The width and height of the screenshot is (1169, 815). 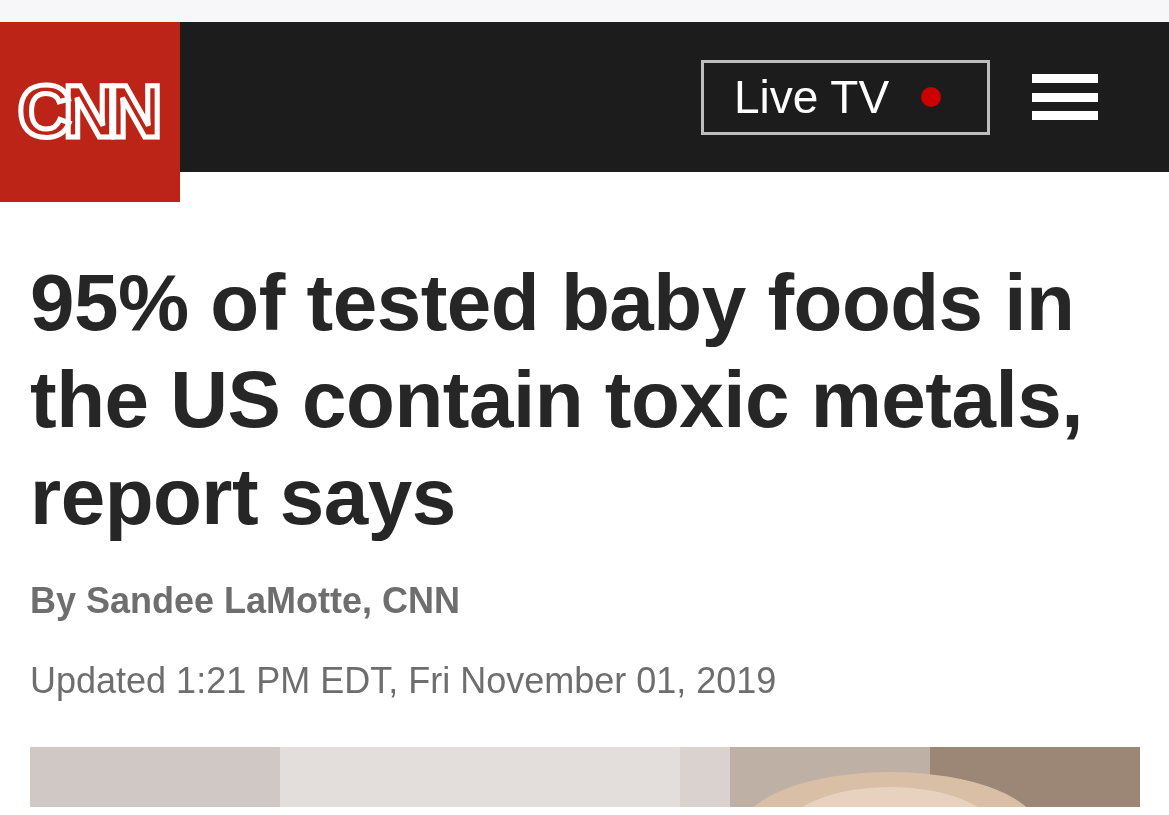 What do you see at coordinates (404, 681) in the screenshot?
I see `updated-date: Updated 1:21 PM EDT, Fri November 01, 2019` at bounding box center [404, 681].